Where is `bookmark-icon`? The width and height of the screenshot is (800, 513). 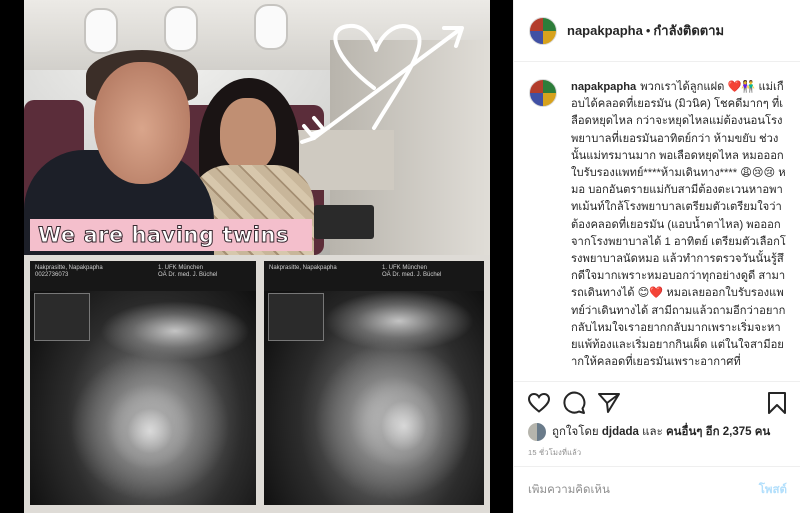 bookmark-icon is located at coordinates (777, 403).